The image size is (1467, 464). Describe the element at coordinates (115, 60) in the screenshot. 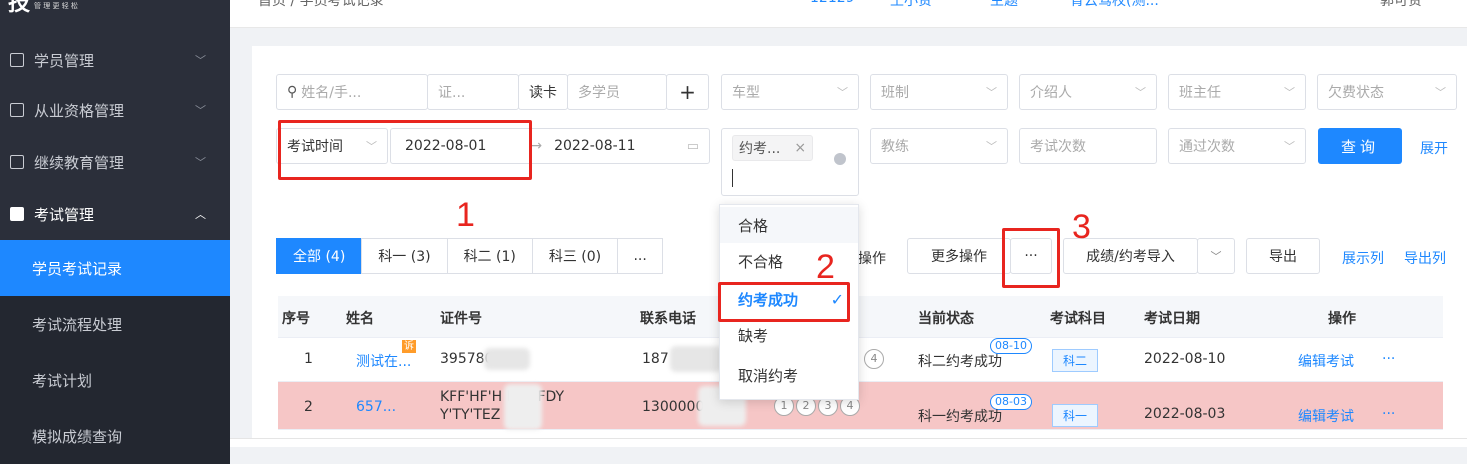

I see `sidebar-item-students: 学员管理 ﹀` at that location.